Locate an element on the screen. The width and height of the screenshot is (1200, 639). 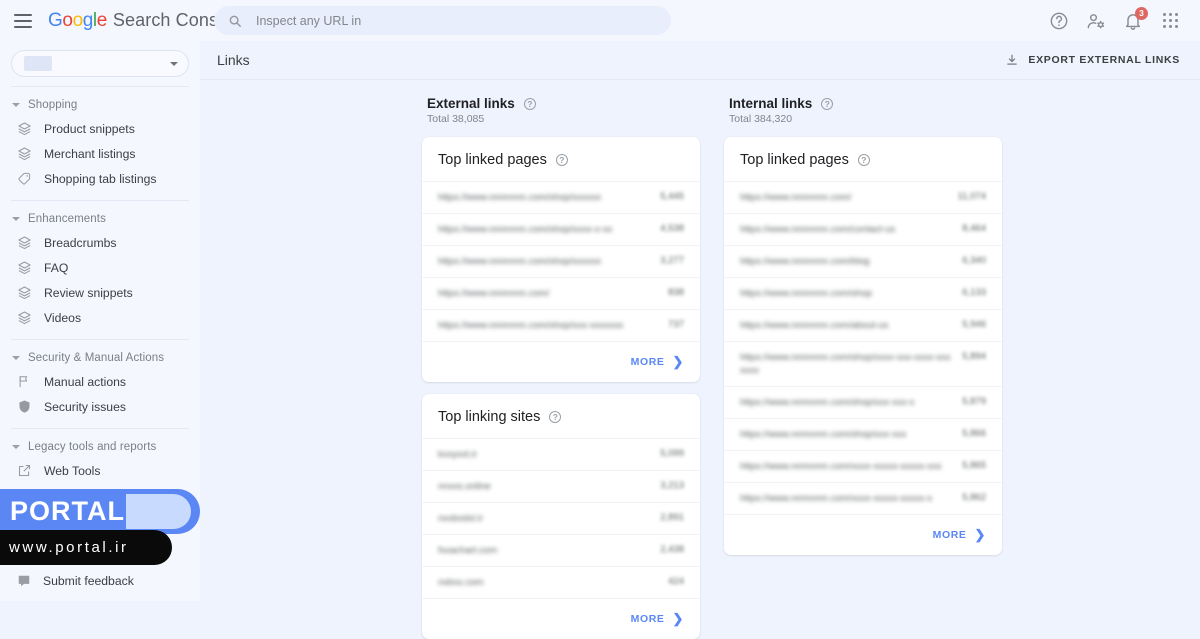
row-value: 838 is located at coordinates (676, 292).